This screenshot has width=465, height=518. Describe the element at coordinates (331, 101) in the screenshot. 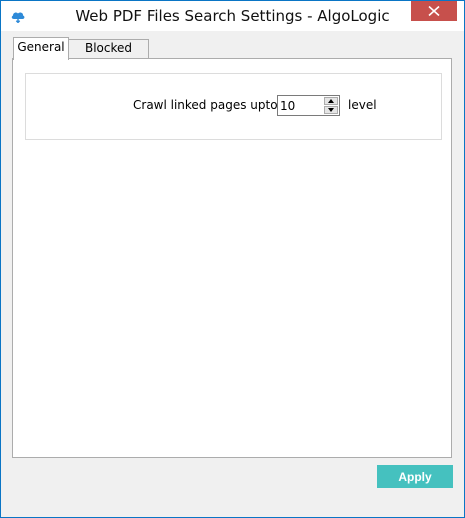

I see `stepper-up-icon` at that location.